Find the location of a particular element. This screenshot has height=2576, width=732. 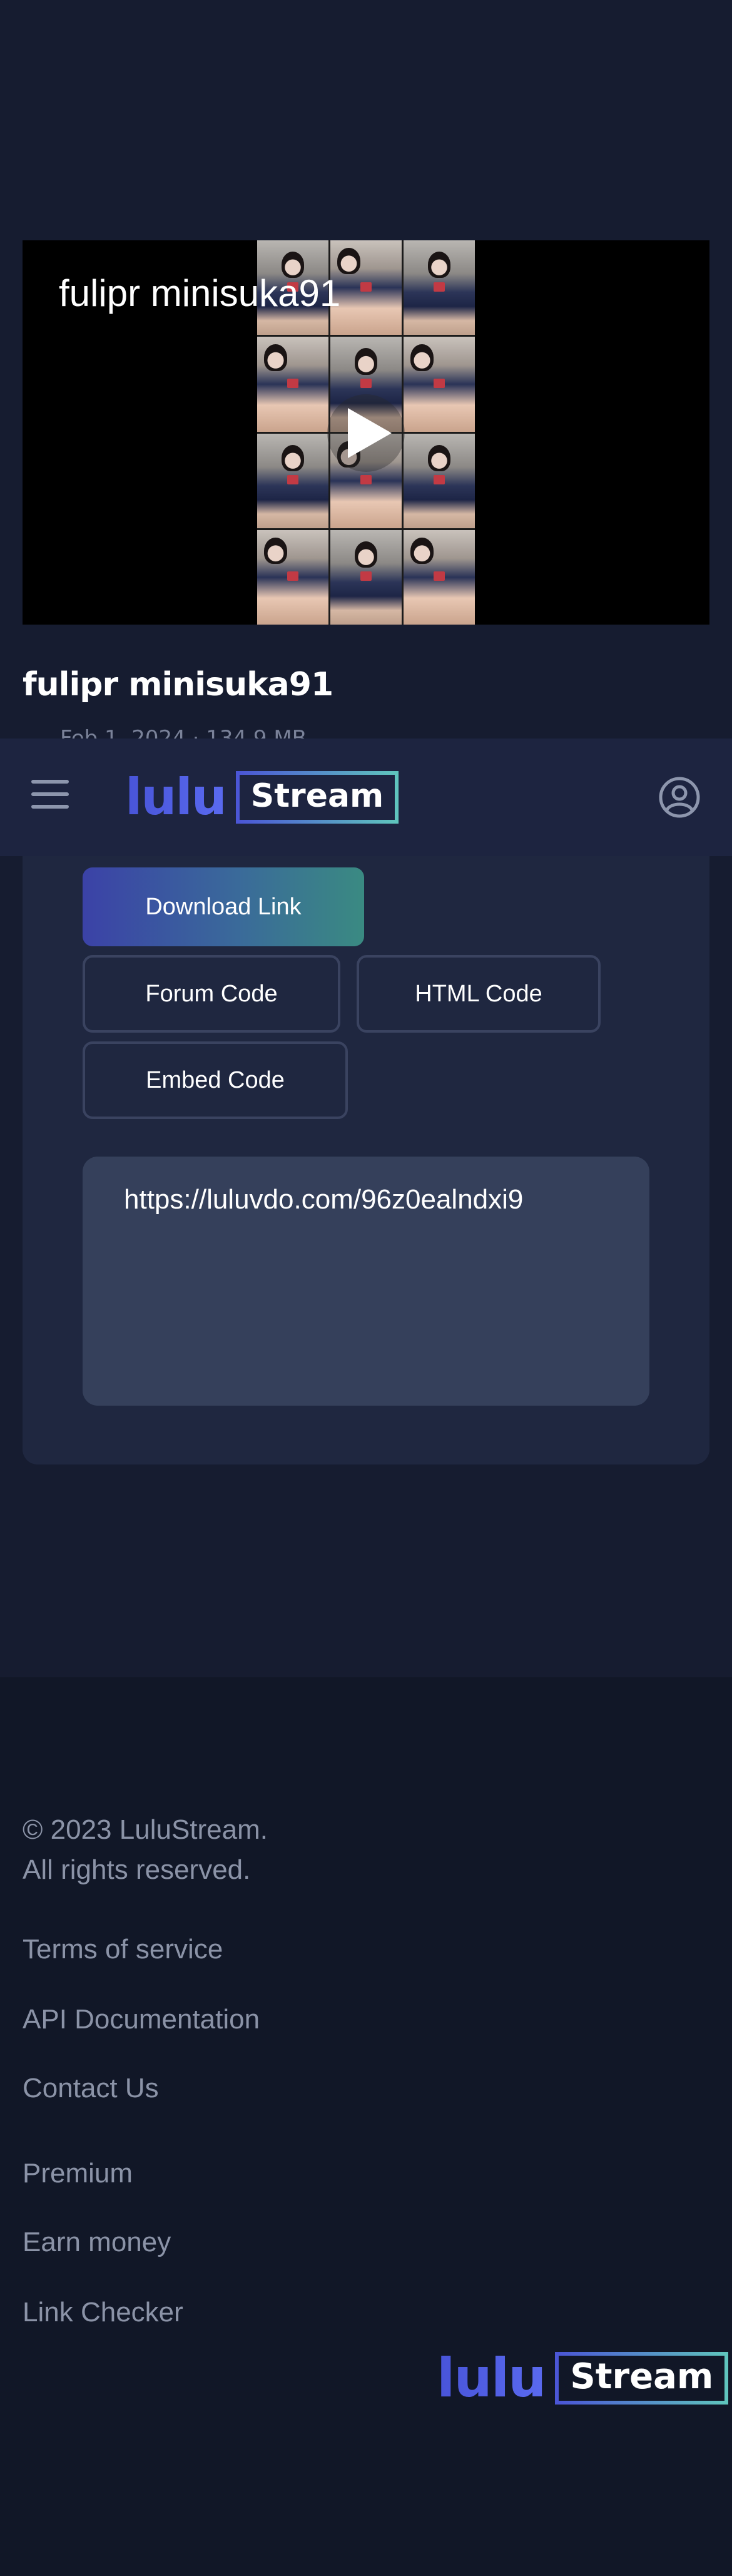

footer-link-api-docs: API Documentation is located at coordinates (141, 2019).